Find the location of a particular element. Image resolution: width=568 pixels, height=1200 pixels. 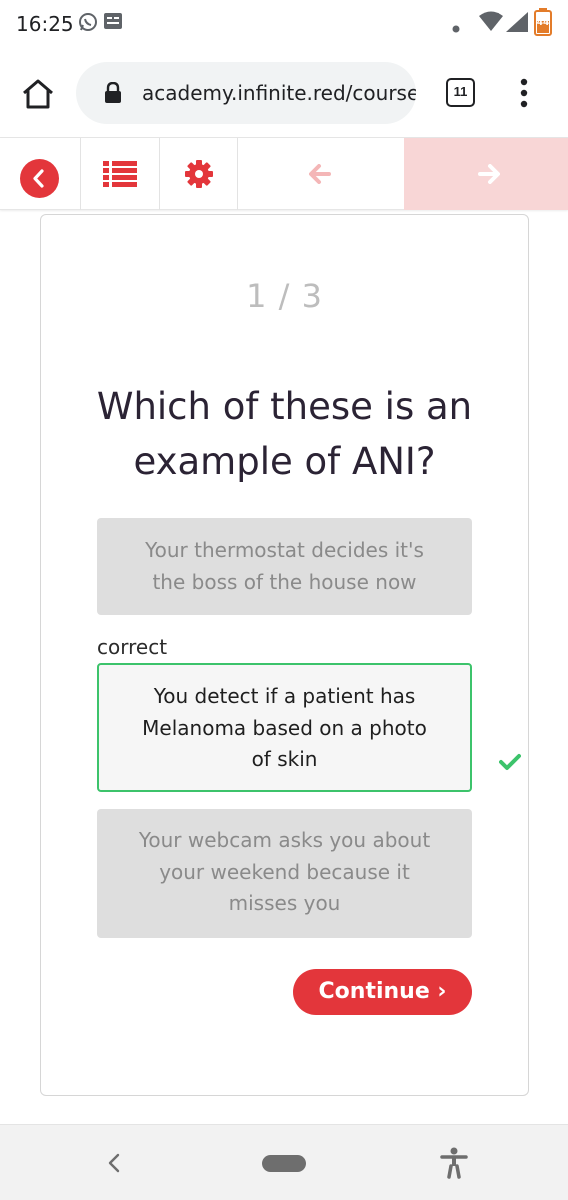

gear-icon is located at coordinates (199, 174).